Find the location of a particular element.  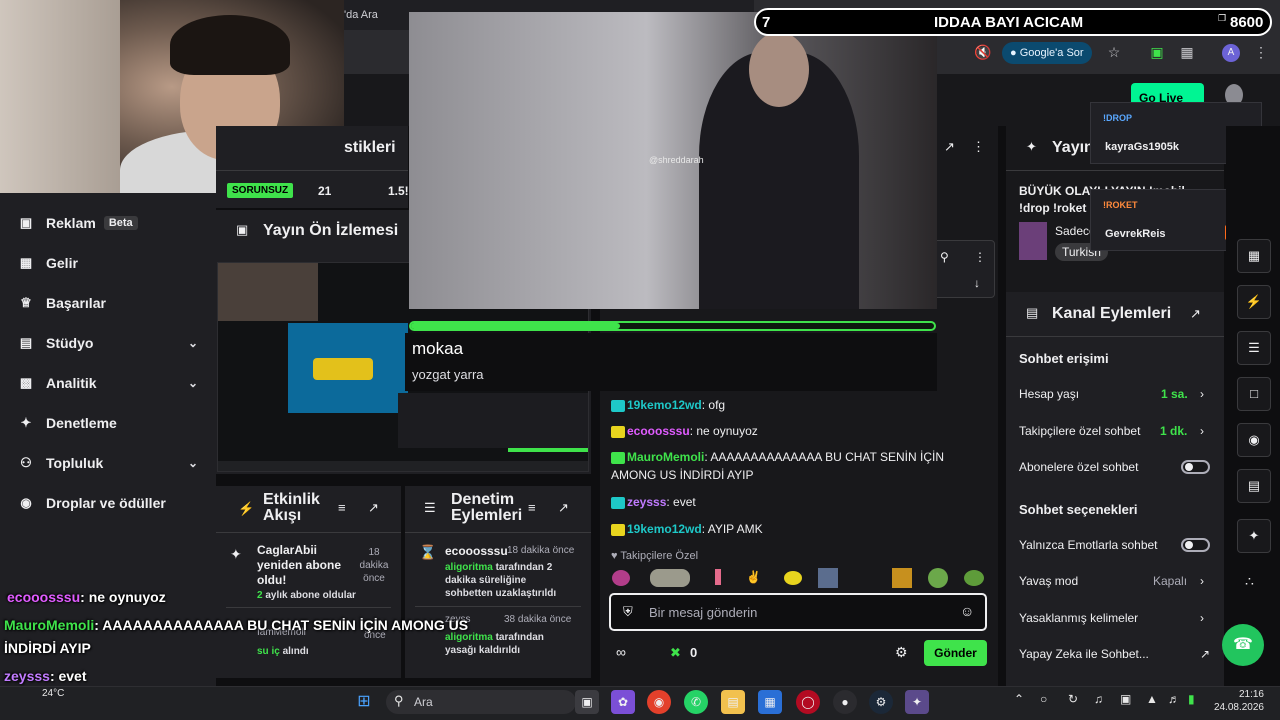

pin-icon: ⚲ is located at coordinates (944, 257).